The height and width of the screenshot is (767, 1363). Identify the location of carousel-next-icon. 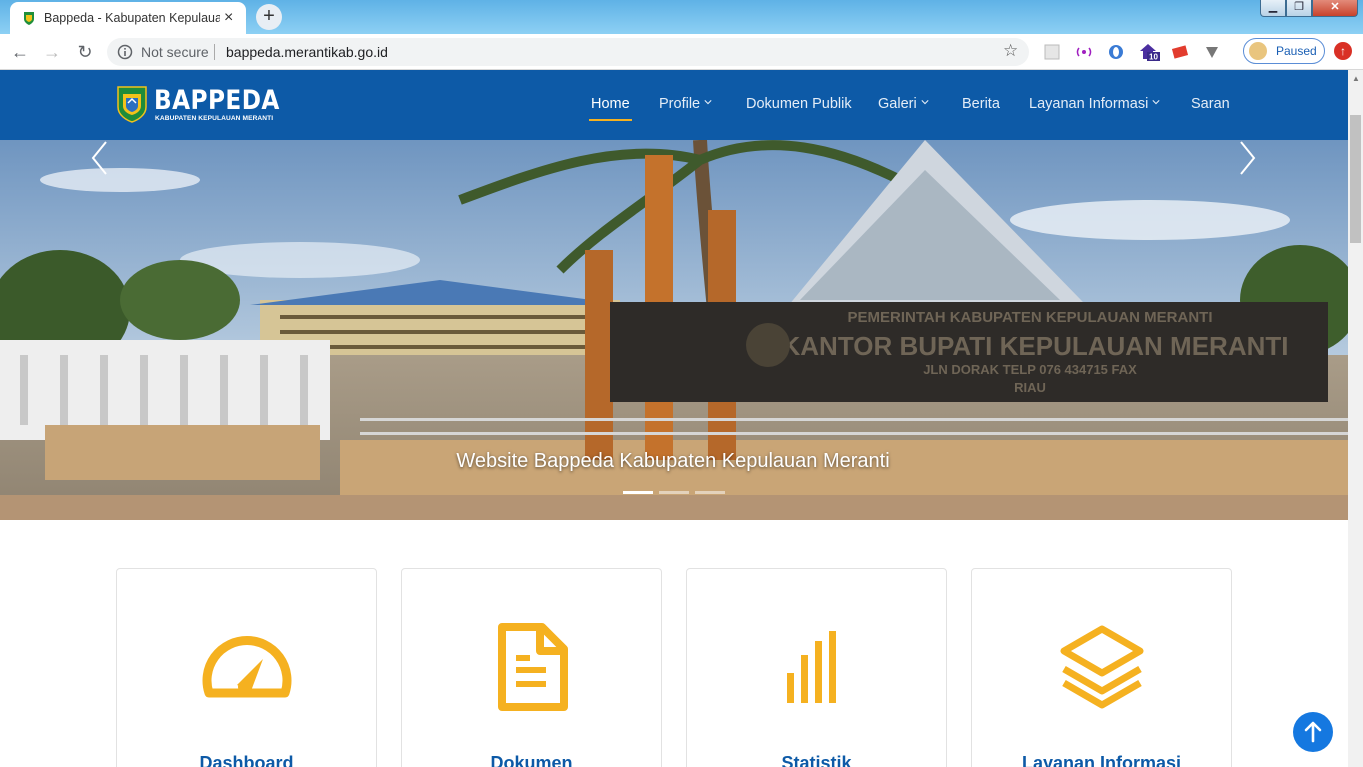
(1247, 158).